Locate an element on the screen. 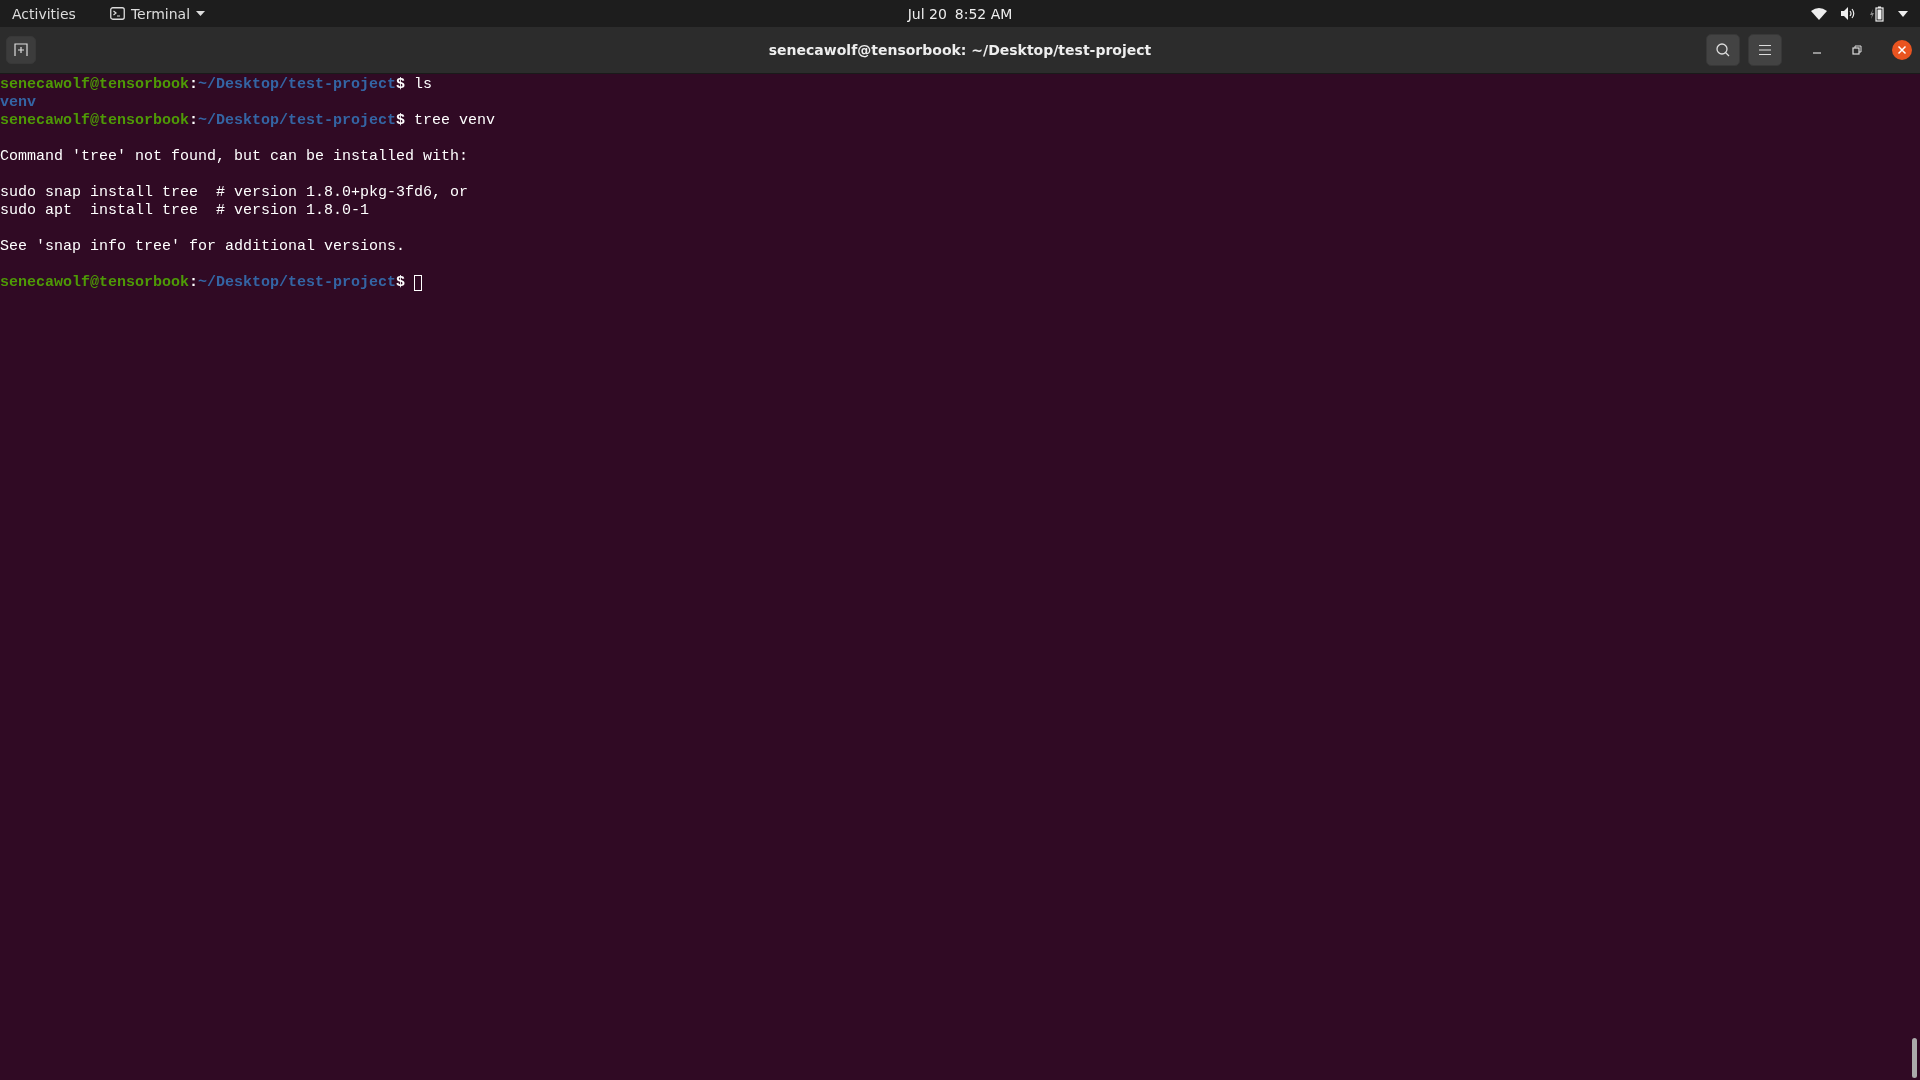 The image size is (1920, 1080). command-text: tree venv is located at coordinates (455, 121).